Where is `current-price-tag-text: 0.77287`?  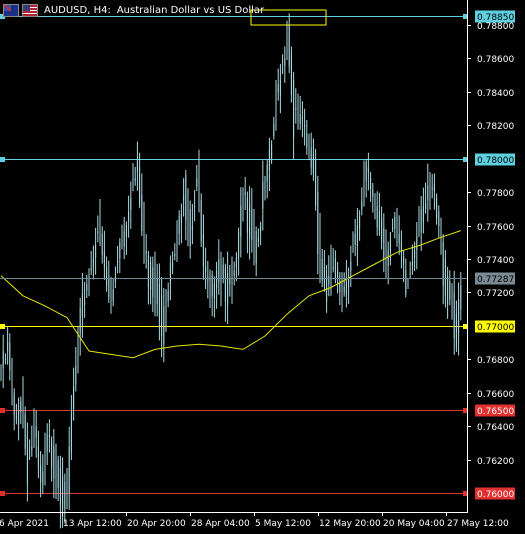 current-price-tag-text: 0.77287 is located at coordinates (495, 280).